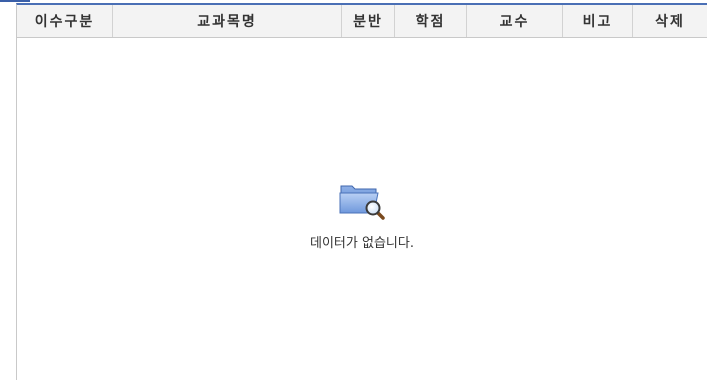 The image size is (707, 380). I want to click on empty-message: 데이터가 없습니다., so click(362, 243).